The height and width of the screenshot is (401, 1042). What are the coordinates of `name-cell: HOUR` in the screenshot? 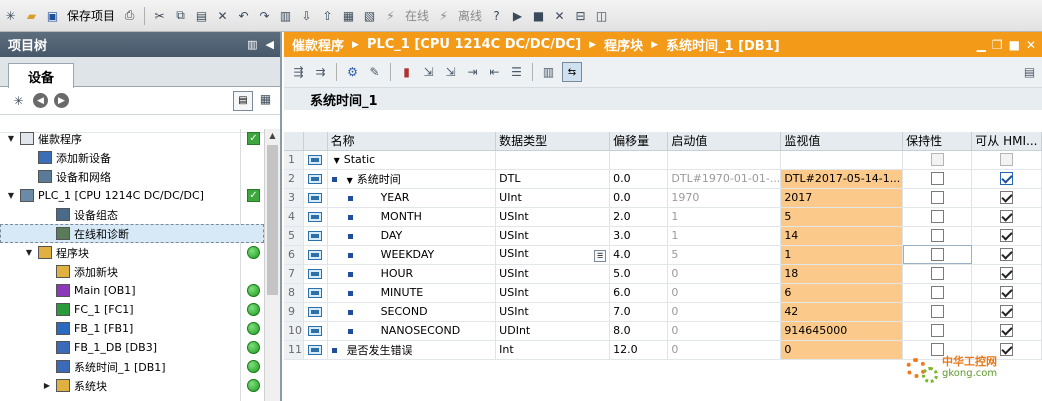 It's located at (412, 274).